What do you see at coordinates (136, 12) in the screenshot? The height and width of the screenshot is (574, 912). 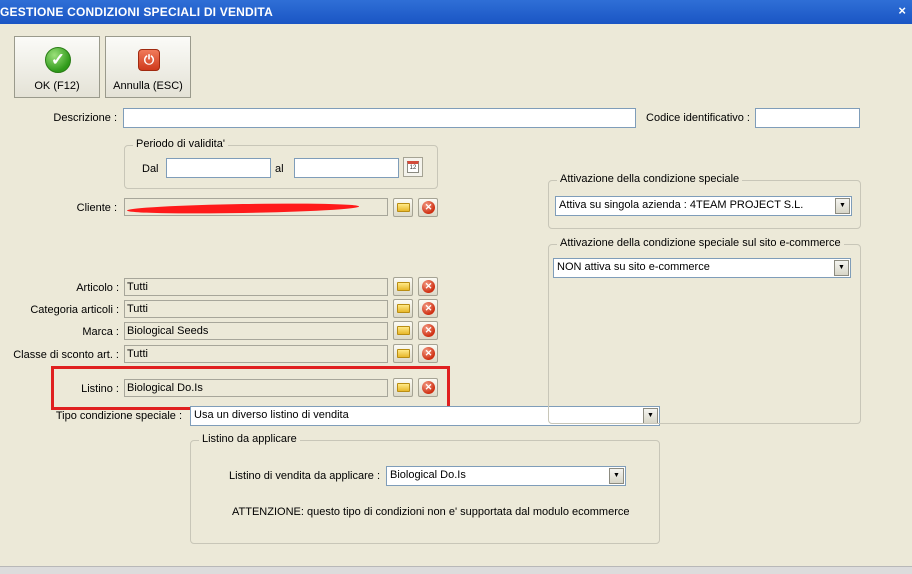 I see `window-title: GESTIONE CONDIZIONI SPECIALI DI VENDITA` at bounding box center [136, 12].